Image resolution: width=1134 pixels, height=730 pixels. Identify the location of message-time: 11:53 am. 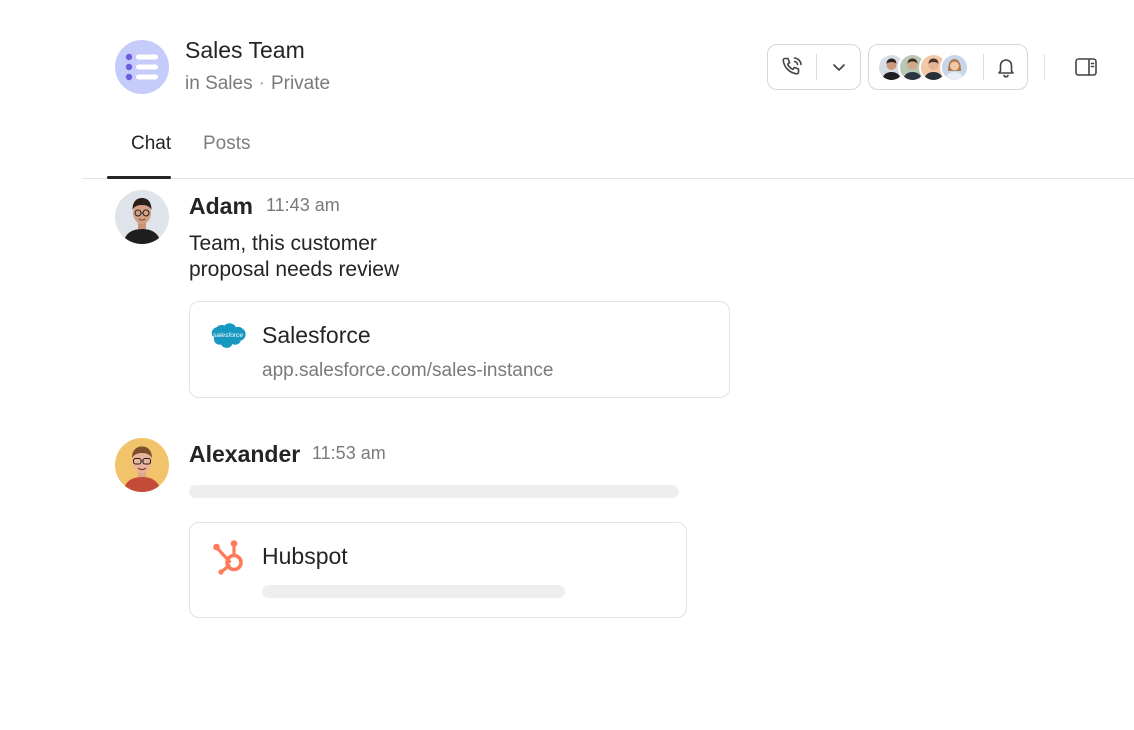
(349, 453).